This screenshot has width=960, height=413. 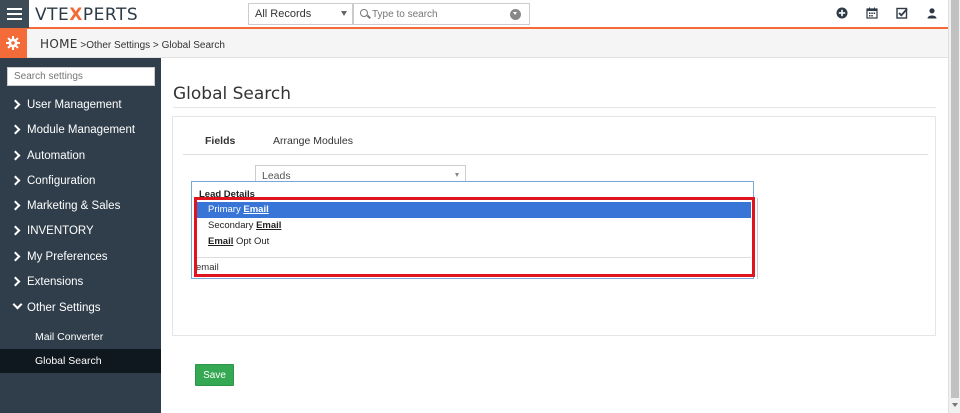 What do you see at coordinates (313, 141) in the screenshot?
I see `tab-arrange-modules: Arrange Modules` at bounding box center [313, 141].